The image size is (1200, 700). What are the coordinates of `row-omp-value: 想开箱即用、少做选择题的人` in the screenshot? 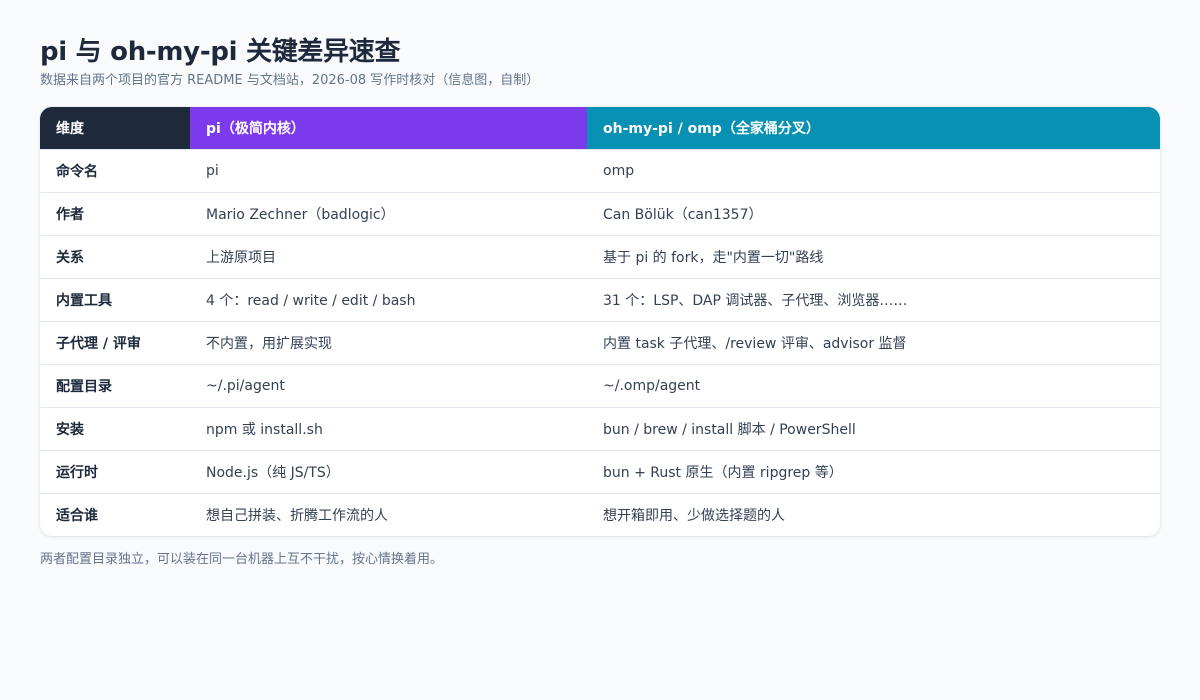 It's located at (873, 514).